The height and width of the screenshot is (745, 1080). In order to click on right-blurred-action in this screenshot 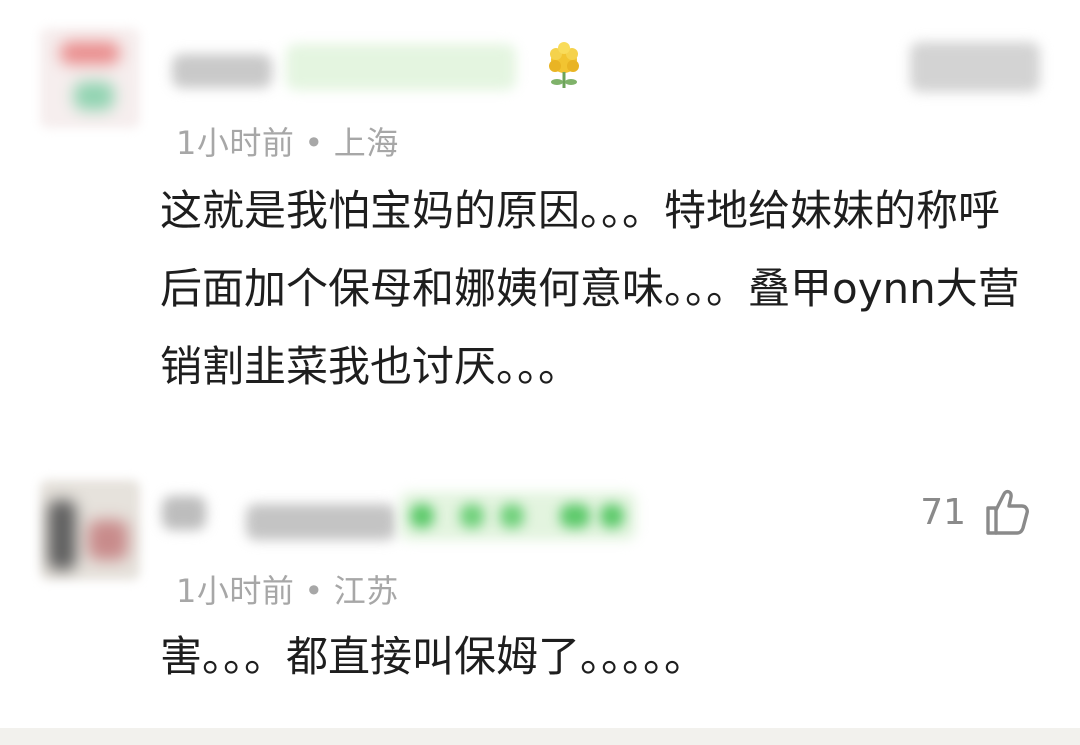, I will do `click(975, 67)`.